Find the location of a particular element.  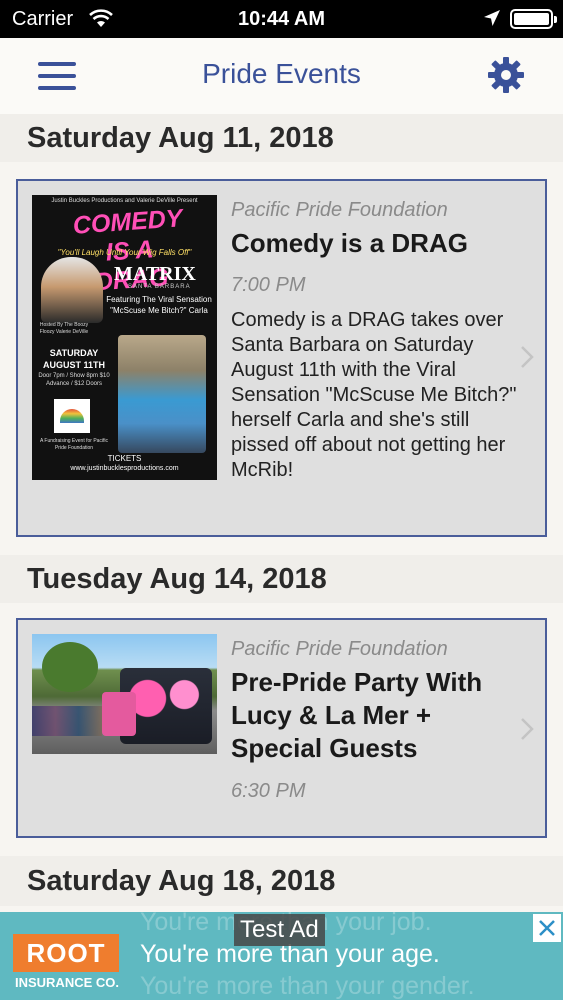

event-title: Comedy is a DRAG is located at coordinates (349, 243).